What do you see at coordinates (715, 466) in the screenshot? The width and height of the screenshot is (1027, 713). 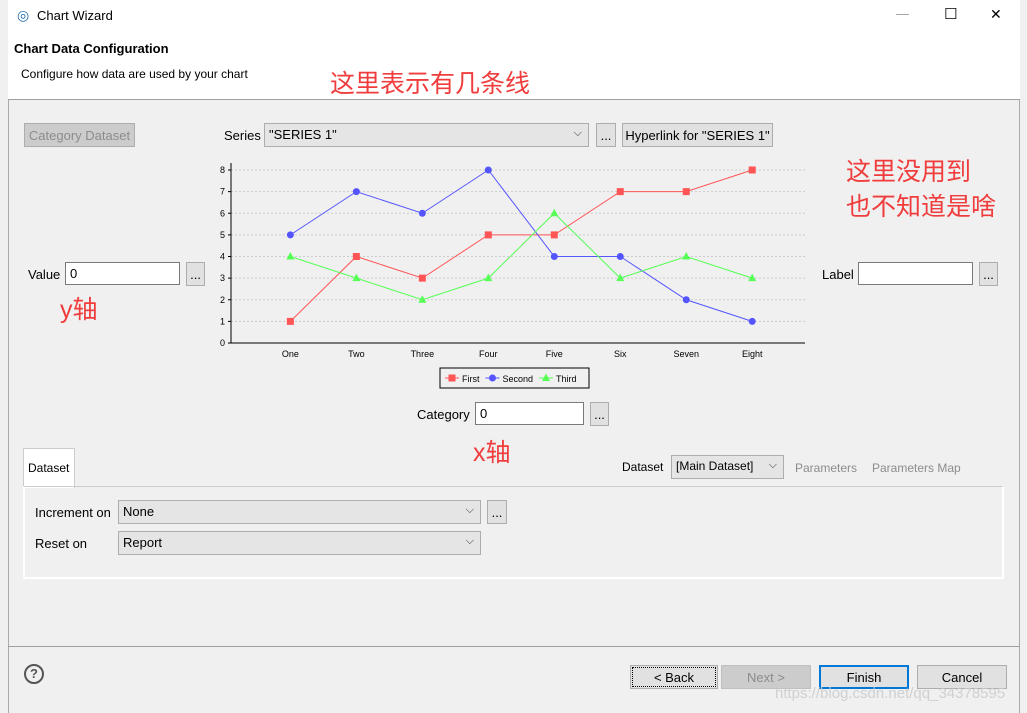 I see `dataset-value: [Main Dataset]` at bounding box center [715, 466].